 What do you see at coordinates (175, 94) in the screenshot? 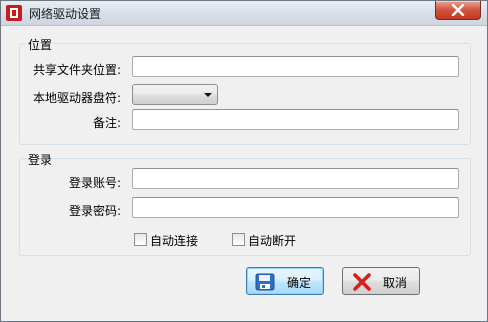
I see `drive-letter-select` at bounding box center [175, 94].